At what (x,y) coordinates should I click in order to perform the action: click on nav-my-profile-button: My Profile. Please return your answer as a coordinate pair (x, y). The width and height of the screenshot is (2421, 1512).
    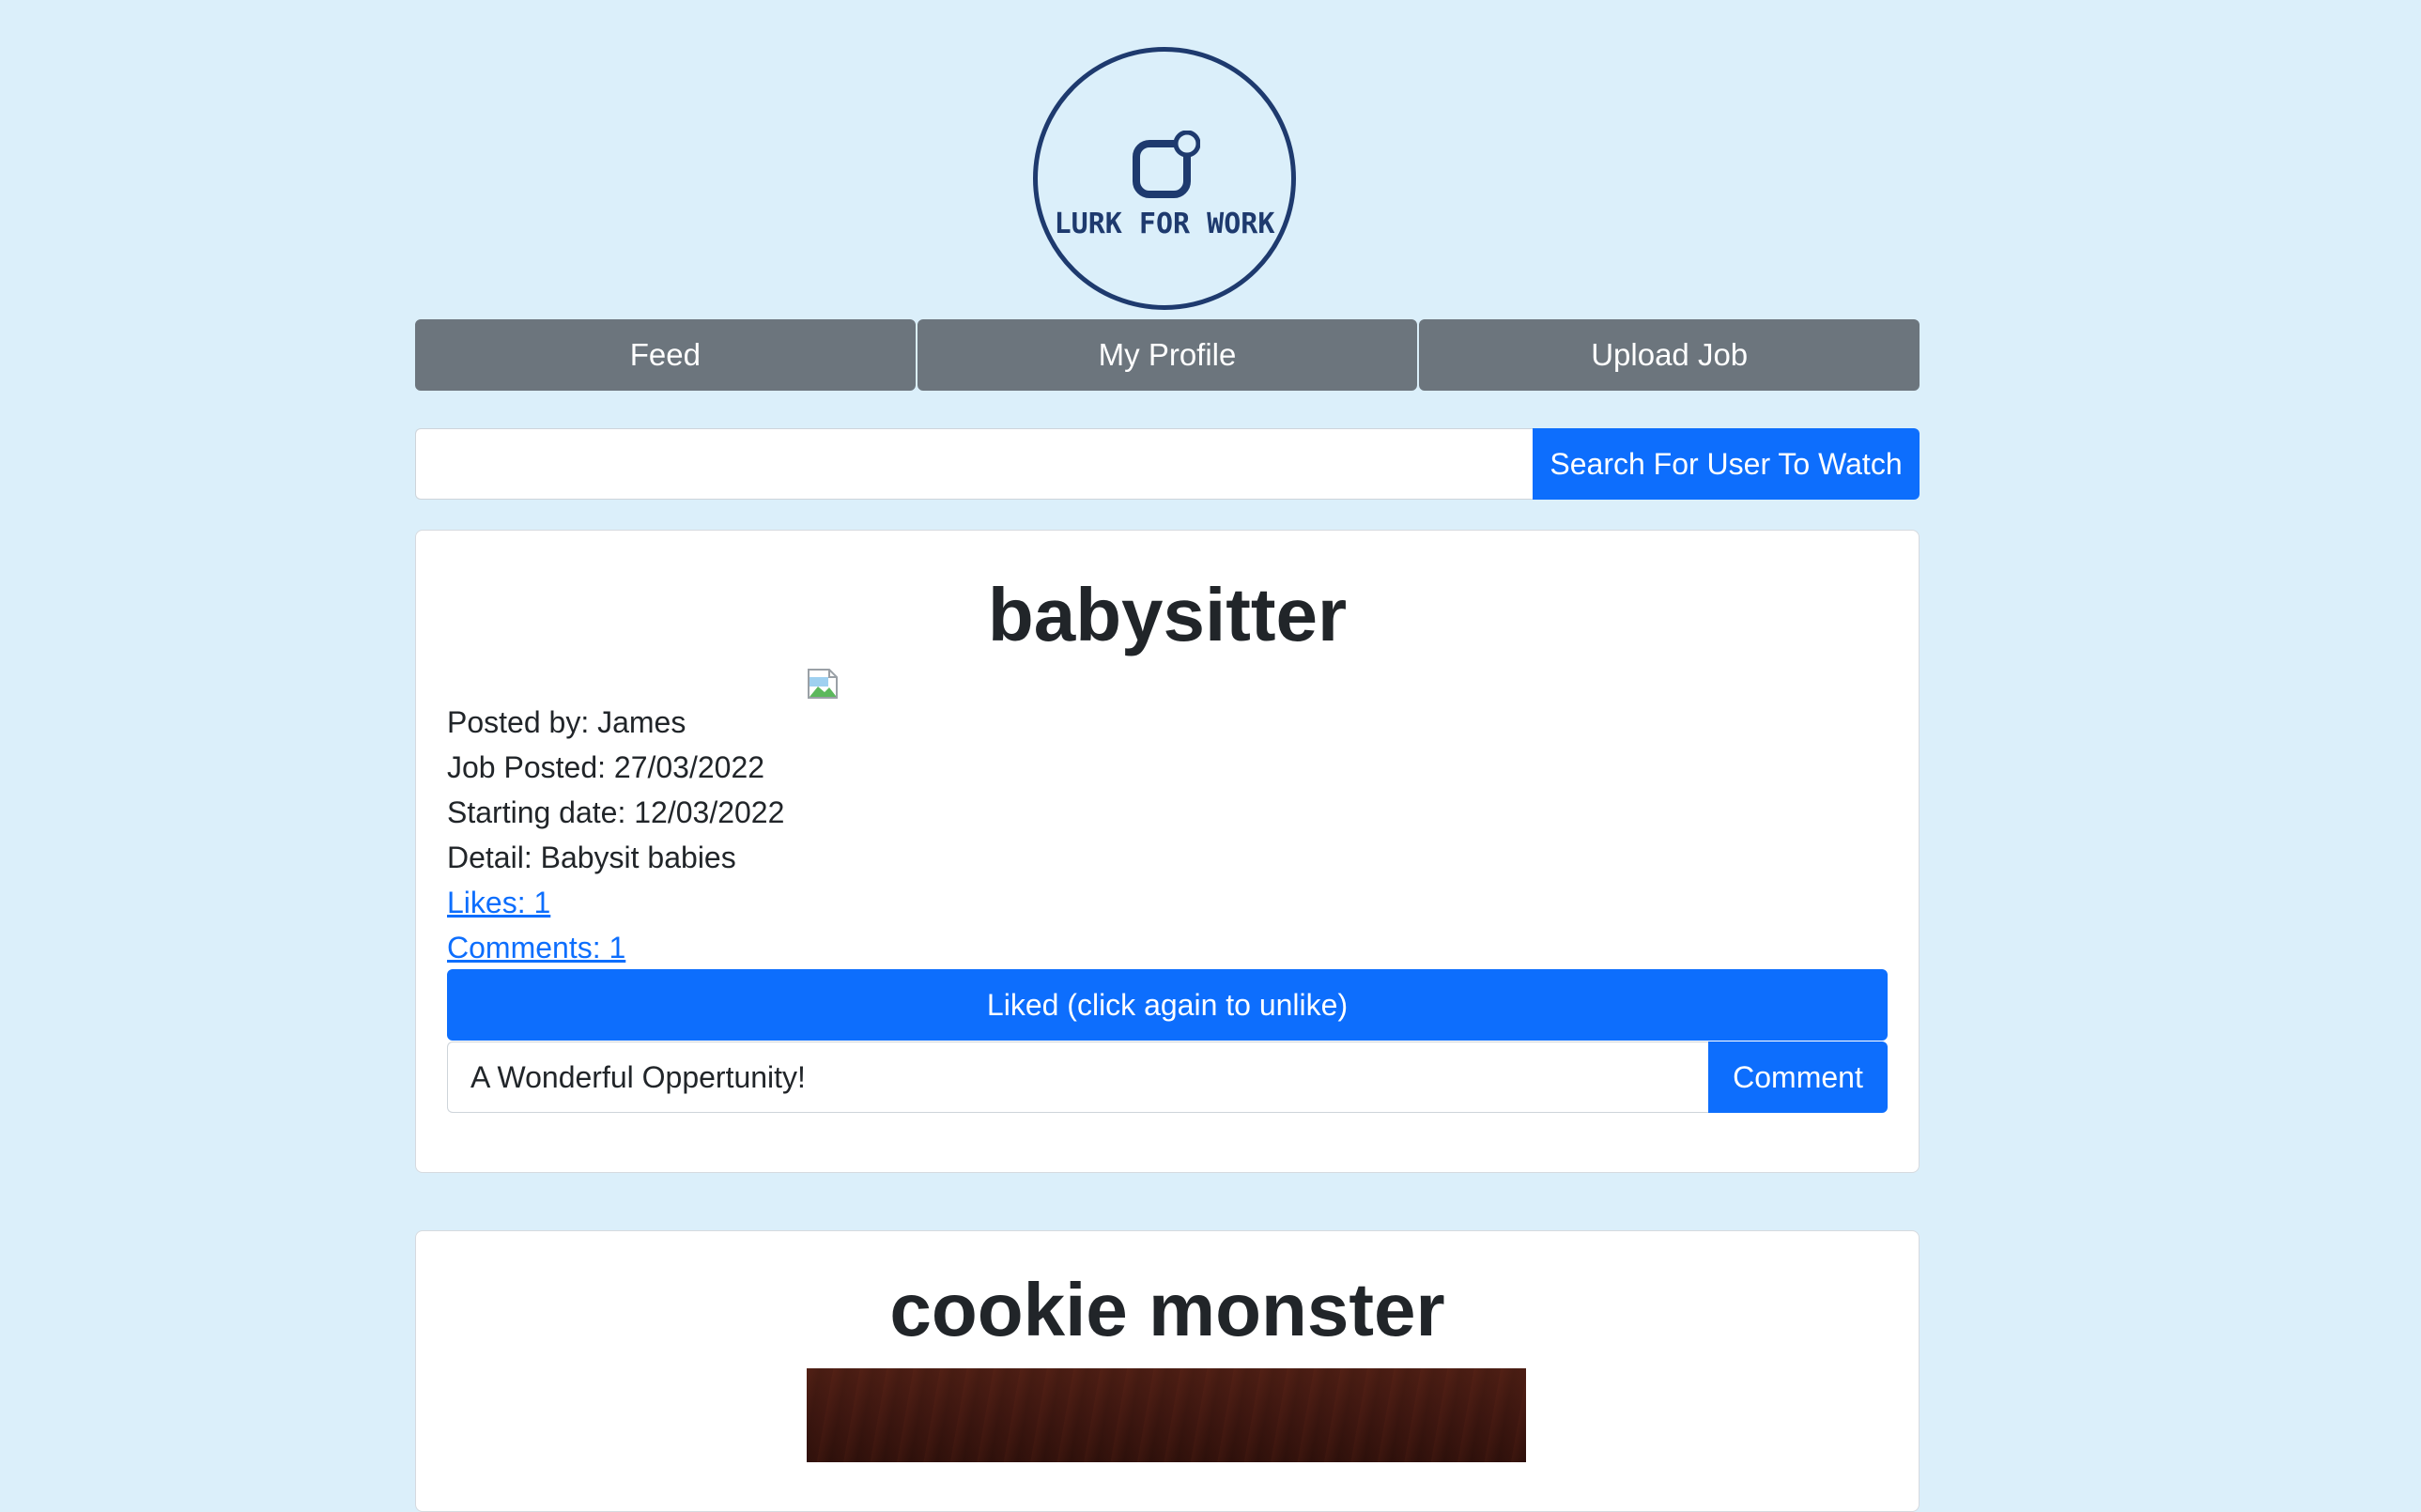
    Looking at the image, I should click on (1167, 355).